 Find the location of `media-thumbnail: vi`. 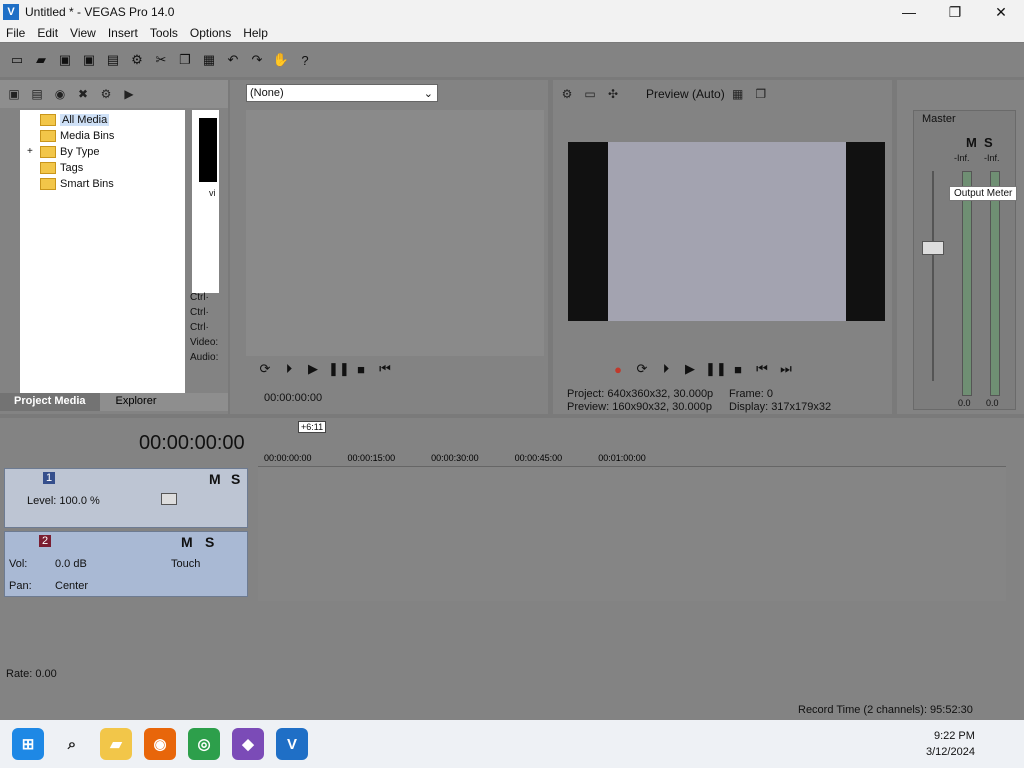

media-thumbnail: vi is located at coordinates (205, 201).